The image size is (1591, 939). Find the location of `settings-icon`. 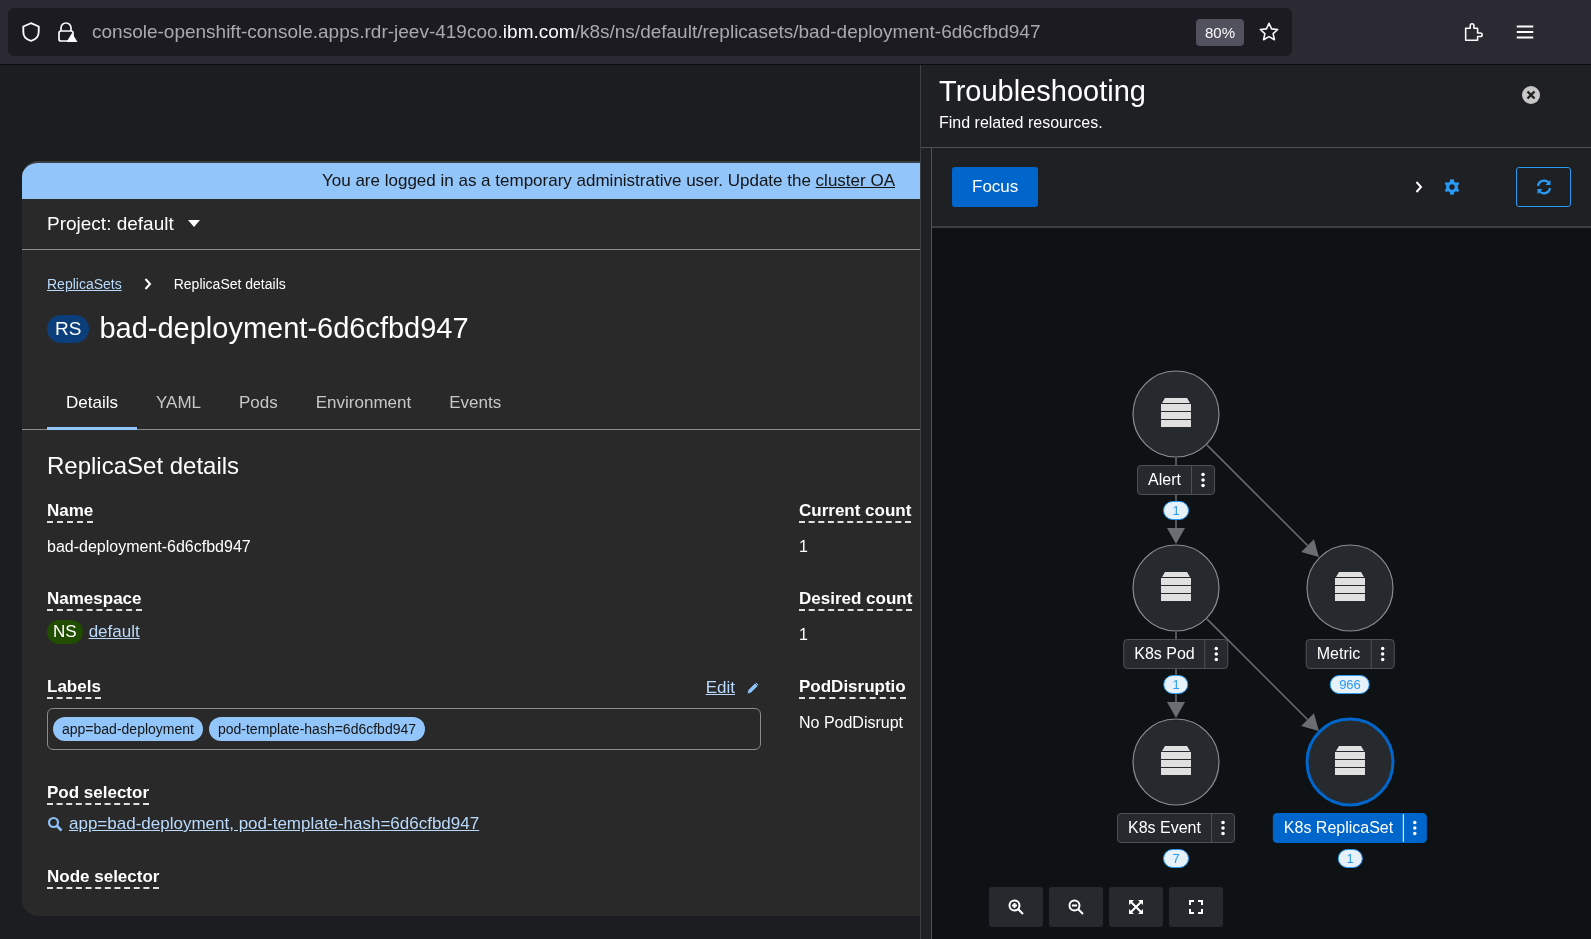

settings-icon is located at coordinates (1452, 187).